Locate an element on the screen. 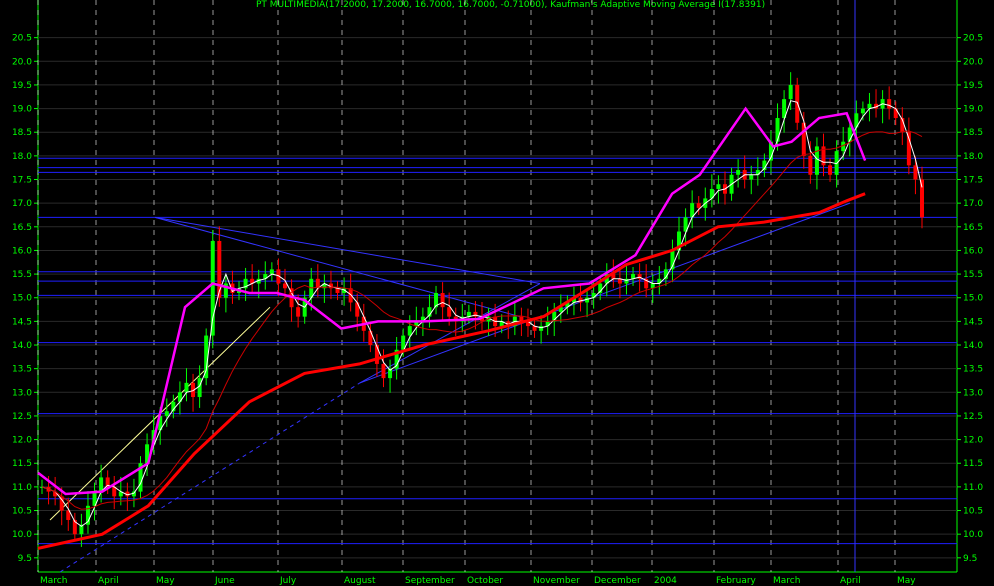  x-tick-label: February is located at coordinates (736, 581).